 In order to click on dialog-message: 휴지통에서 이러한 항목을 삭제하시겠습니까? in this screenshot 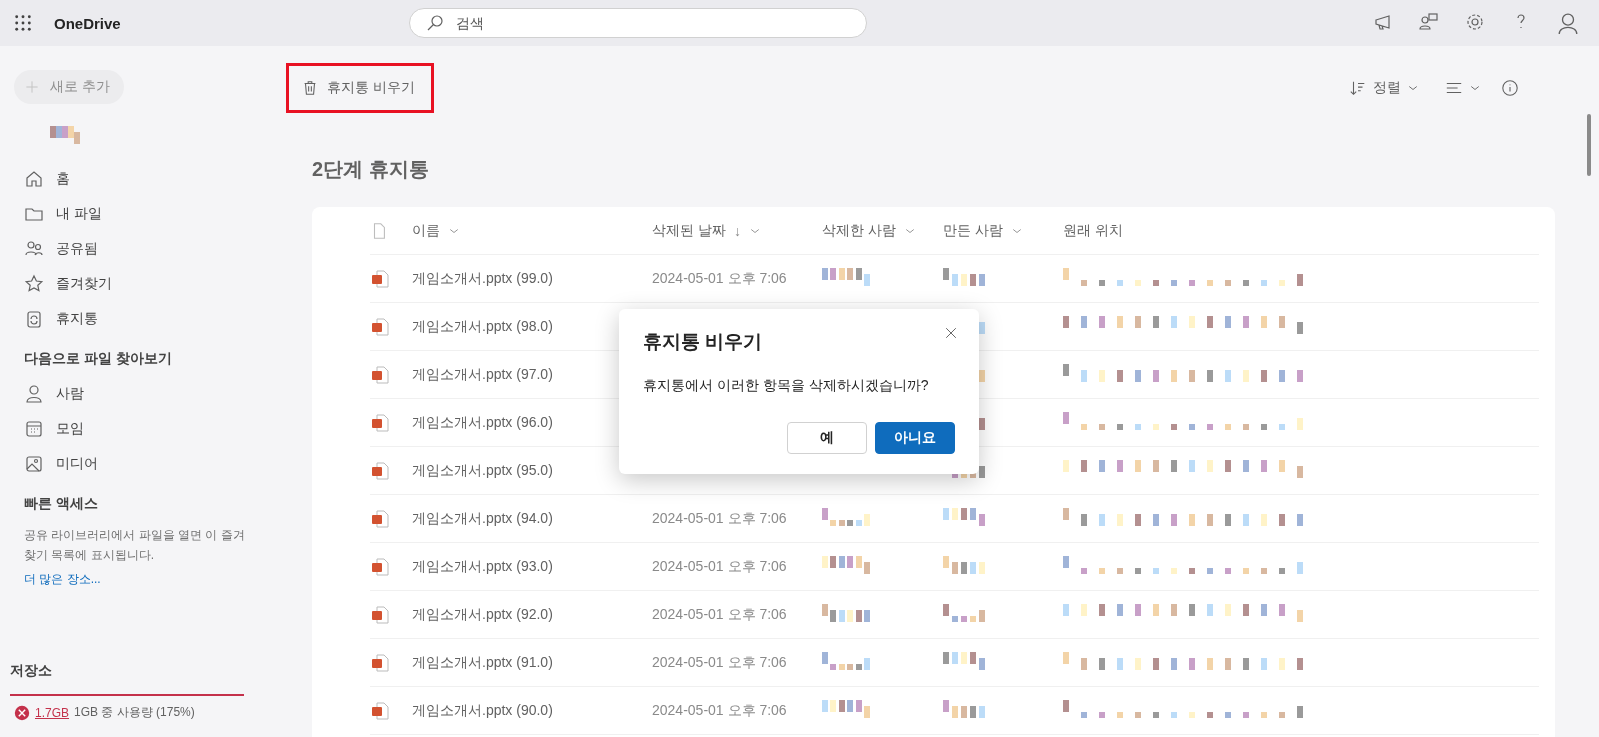, I will do `click(786, 386)`.